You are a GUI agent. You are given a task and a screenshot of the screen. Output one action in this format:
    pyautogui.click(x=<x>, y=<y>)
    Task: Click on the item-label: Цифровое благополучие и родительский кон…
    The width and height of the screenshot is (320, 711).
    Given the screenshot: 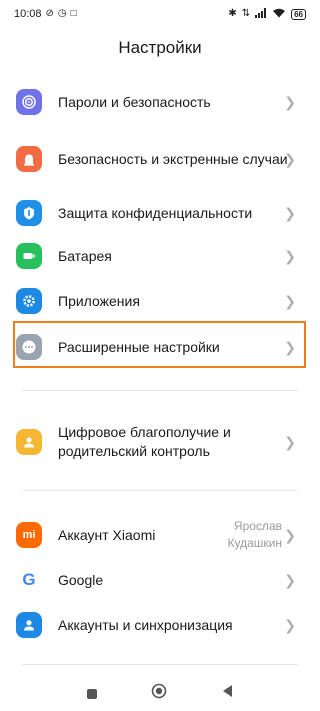 What is the action you would take?
    pyautogui.click(x=144, y=441)
    